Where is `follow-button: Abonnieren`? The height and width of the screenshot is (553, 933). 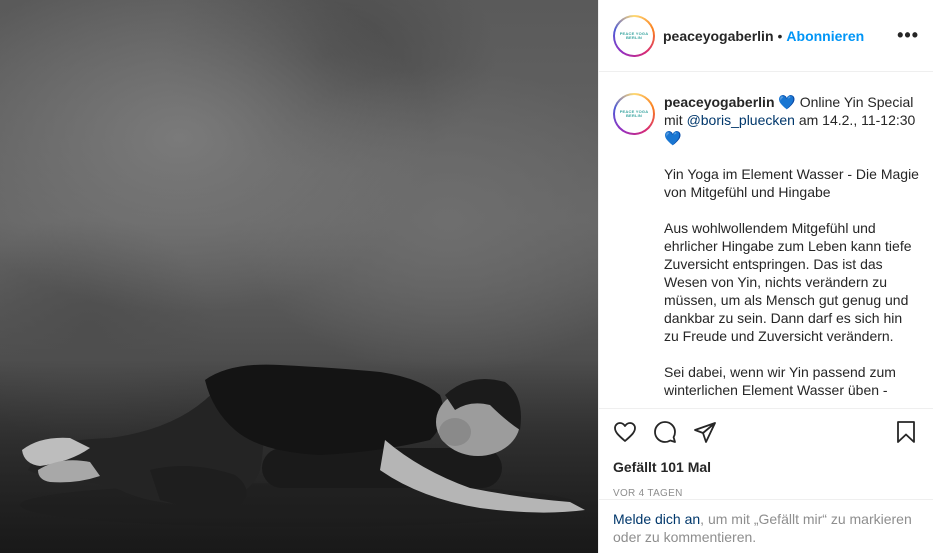
follow-button: Abonnieren is located at coordinates (825, 36).